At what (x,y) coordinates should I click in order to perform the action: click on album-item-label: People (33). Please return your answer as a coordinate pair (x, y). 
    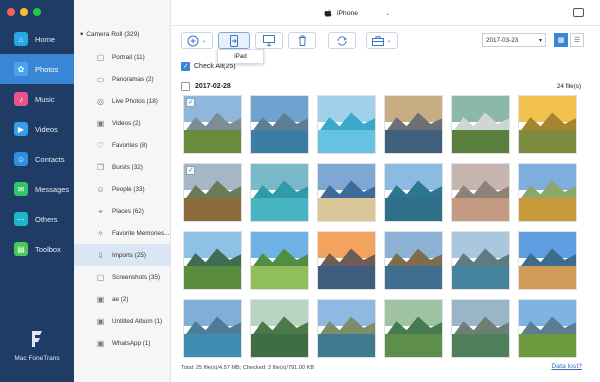
    Looking at the image, I should click on (128, 189).